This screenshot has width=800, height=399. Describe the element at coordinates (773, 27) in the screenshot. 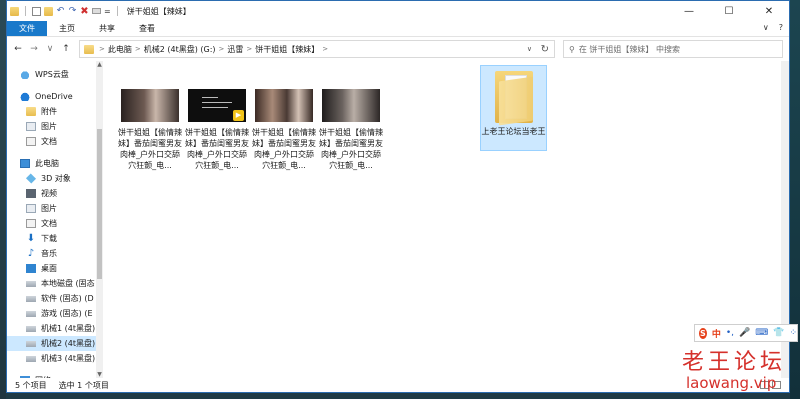

I see `ribbon-controls: ∨ ?` at that location.